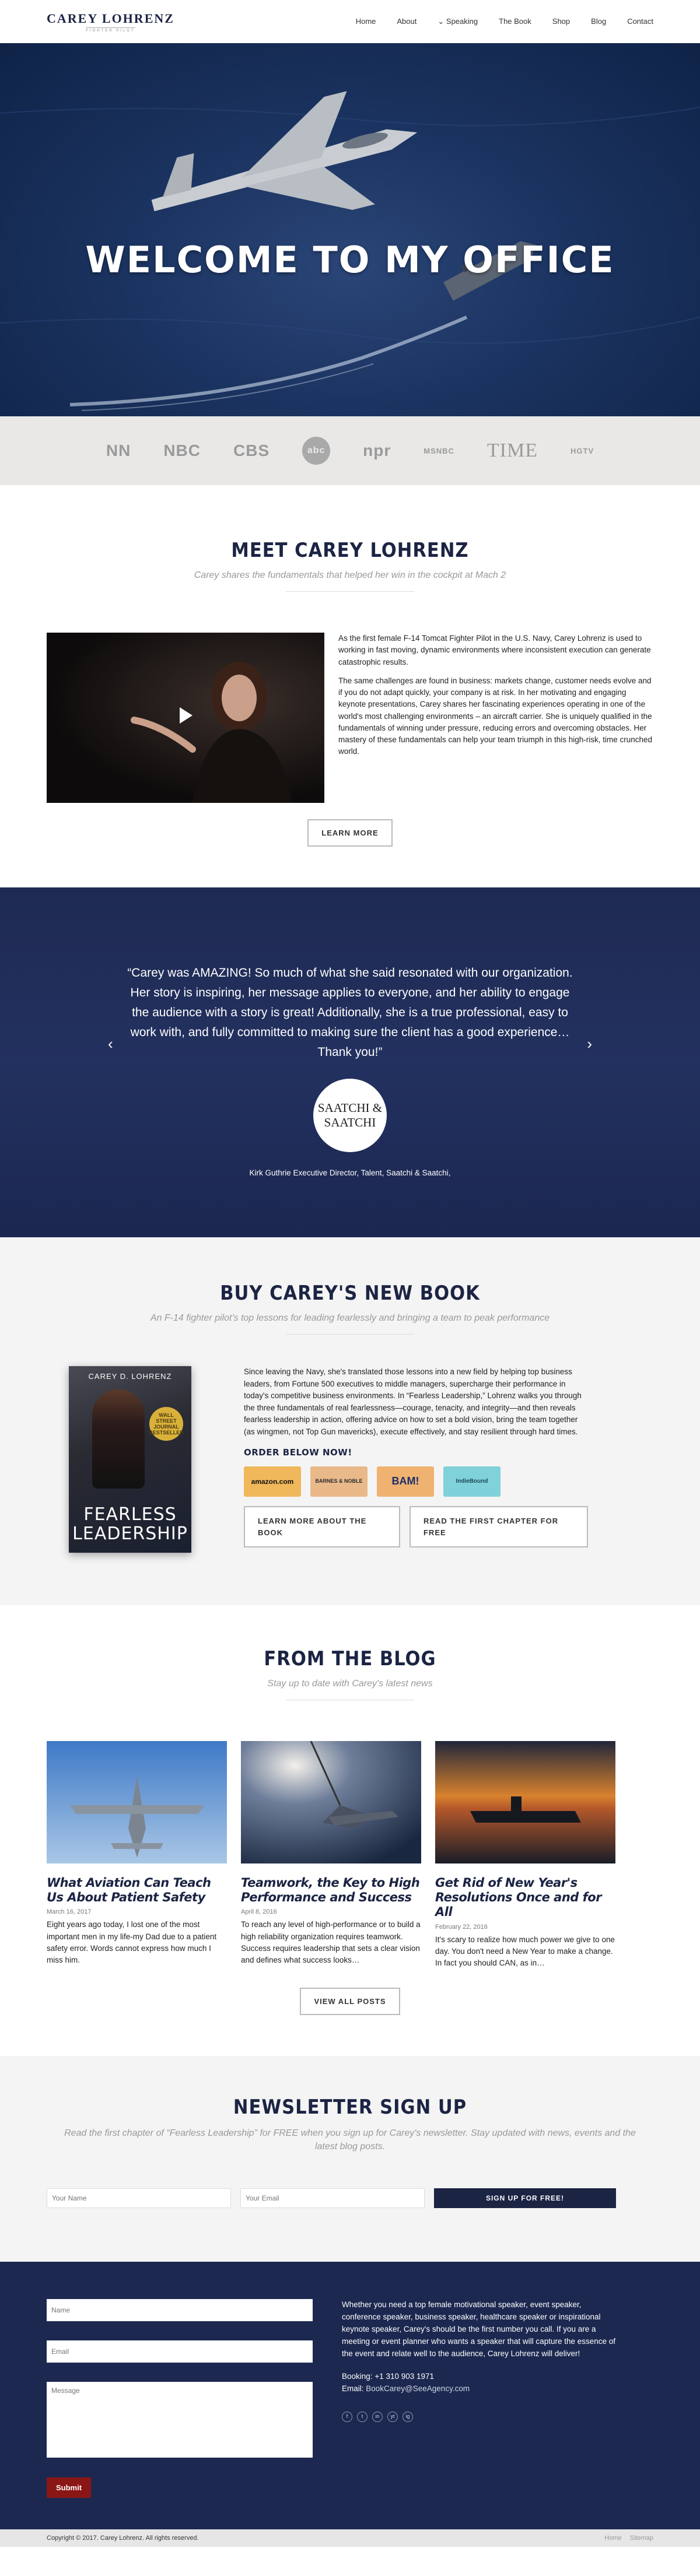 This screenshot has width=700, height=2576. I want to click on nav-the-book: The Book, so click(515, 21).